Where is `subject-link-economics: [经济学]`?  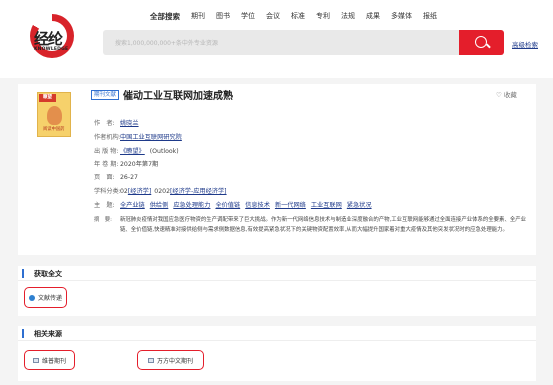 subject-link-economics: [经济学] is located at coordinates (139, 191).